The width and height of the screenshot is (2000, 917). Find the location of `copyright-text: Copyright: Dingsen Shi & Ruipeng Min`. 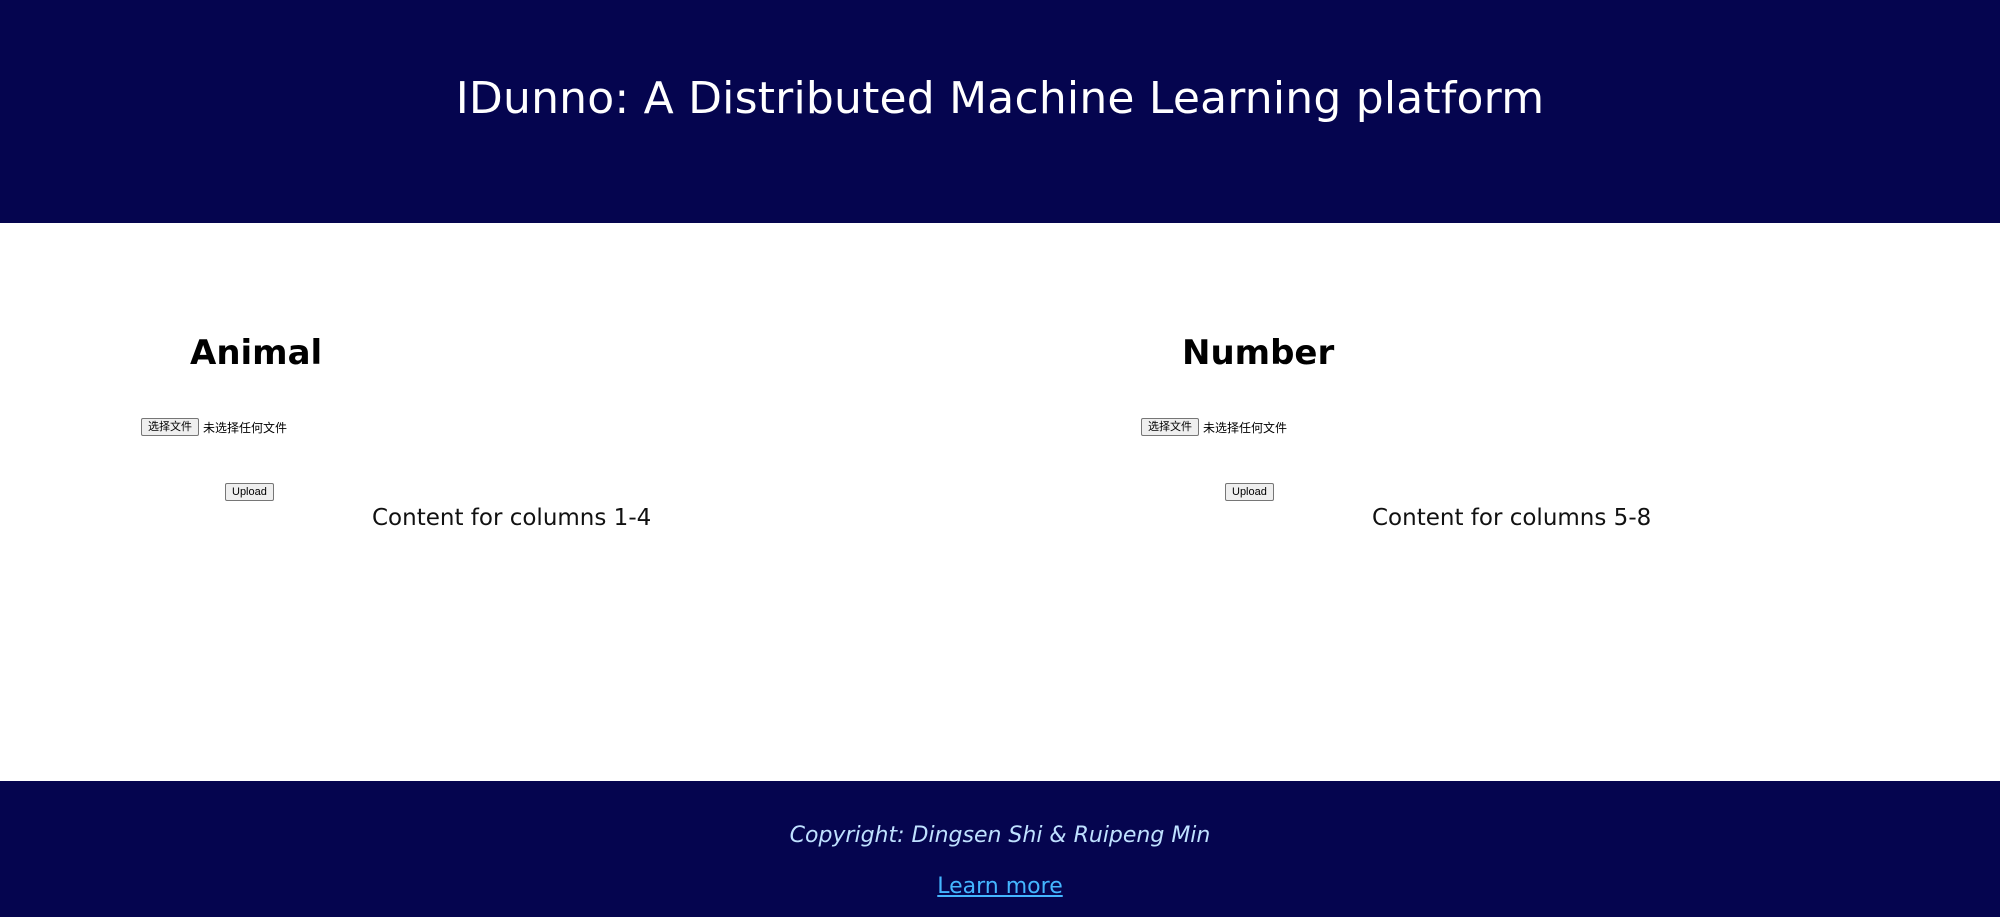

copyright-text: Copyright: Dingsen Shi & Ruipeng Min is located at coordinates (1000, 835).